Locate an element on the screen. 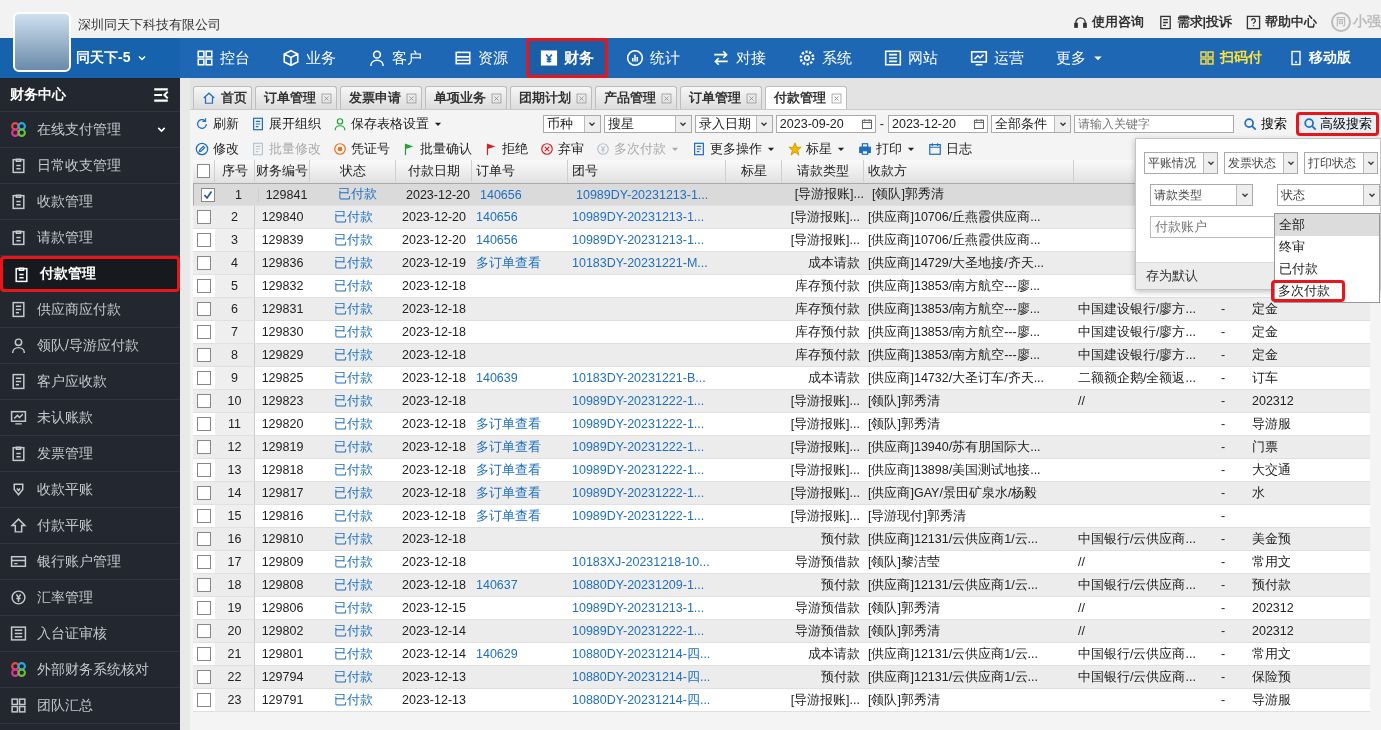  dropdown-option: 全部 is located at coordinates (1327, 225).